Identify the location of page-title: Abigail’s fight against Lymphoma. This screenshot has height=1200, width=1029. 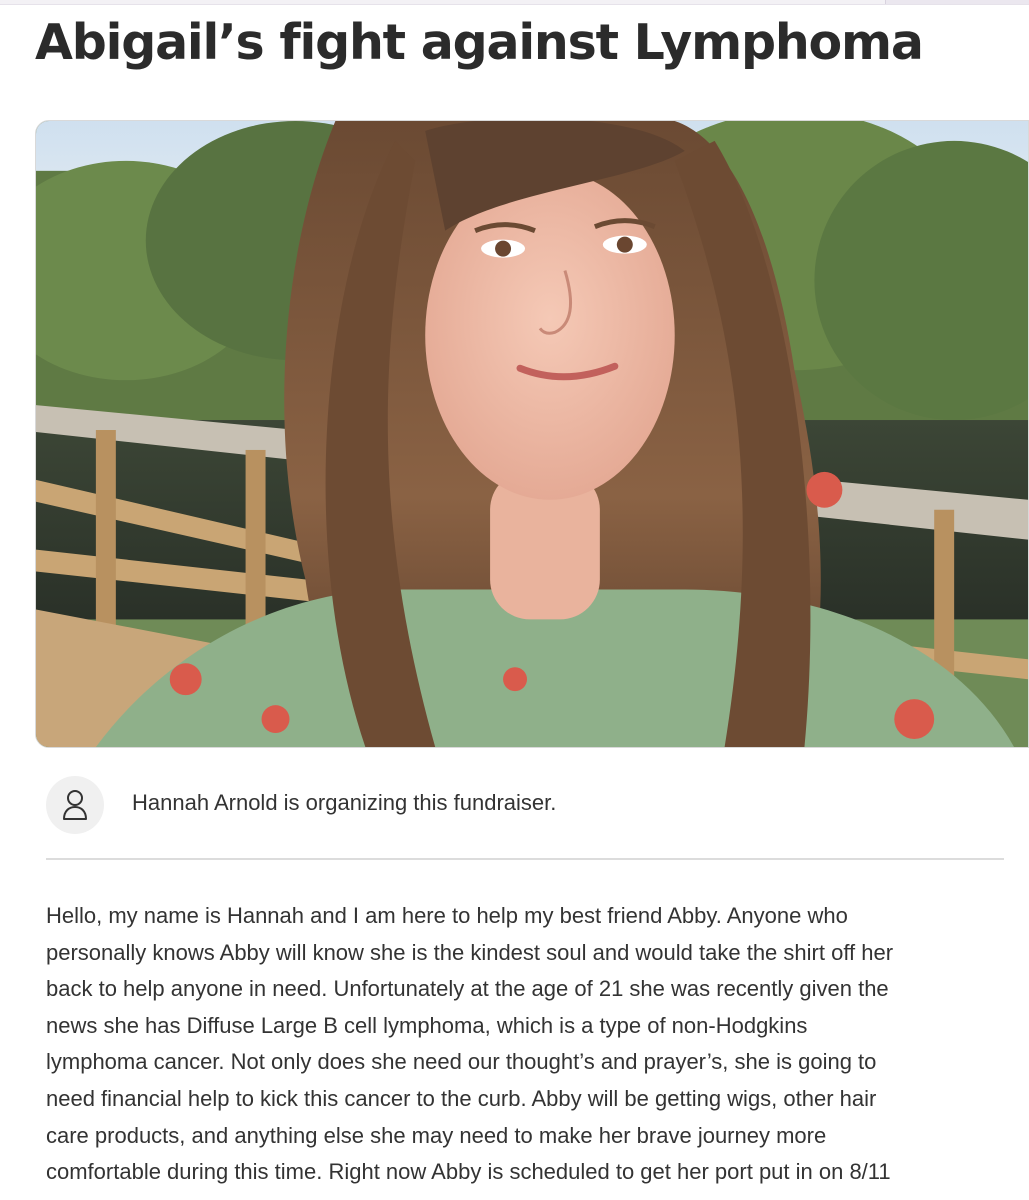
(479, 42).